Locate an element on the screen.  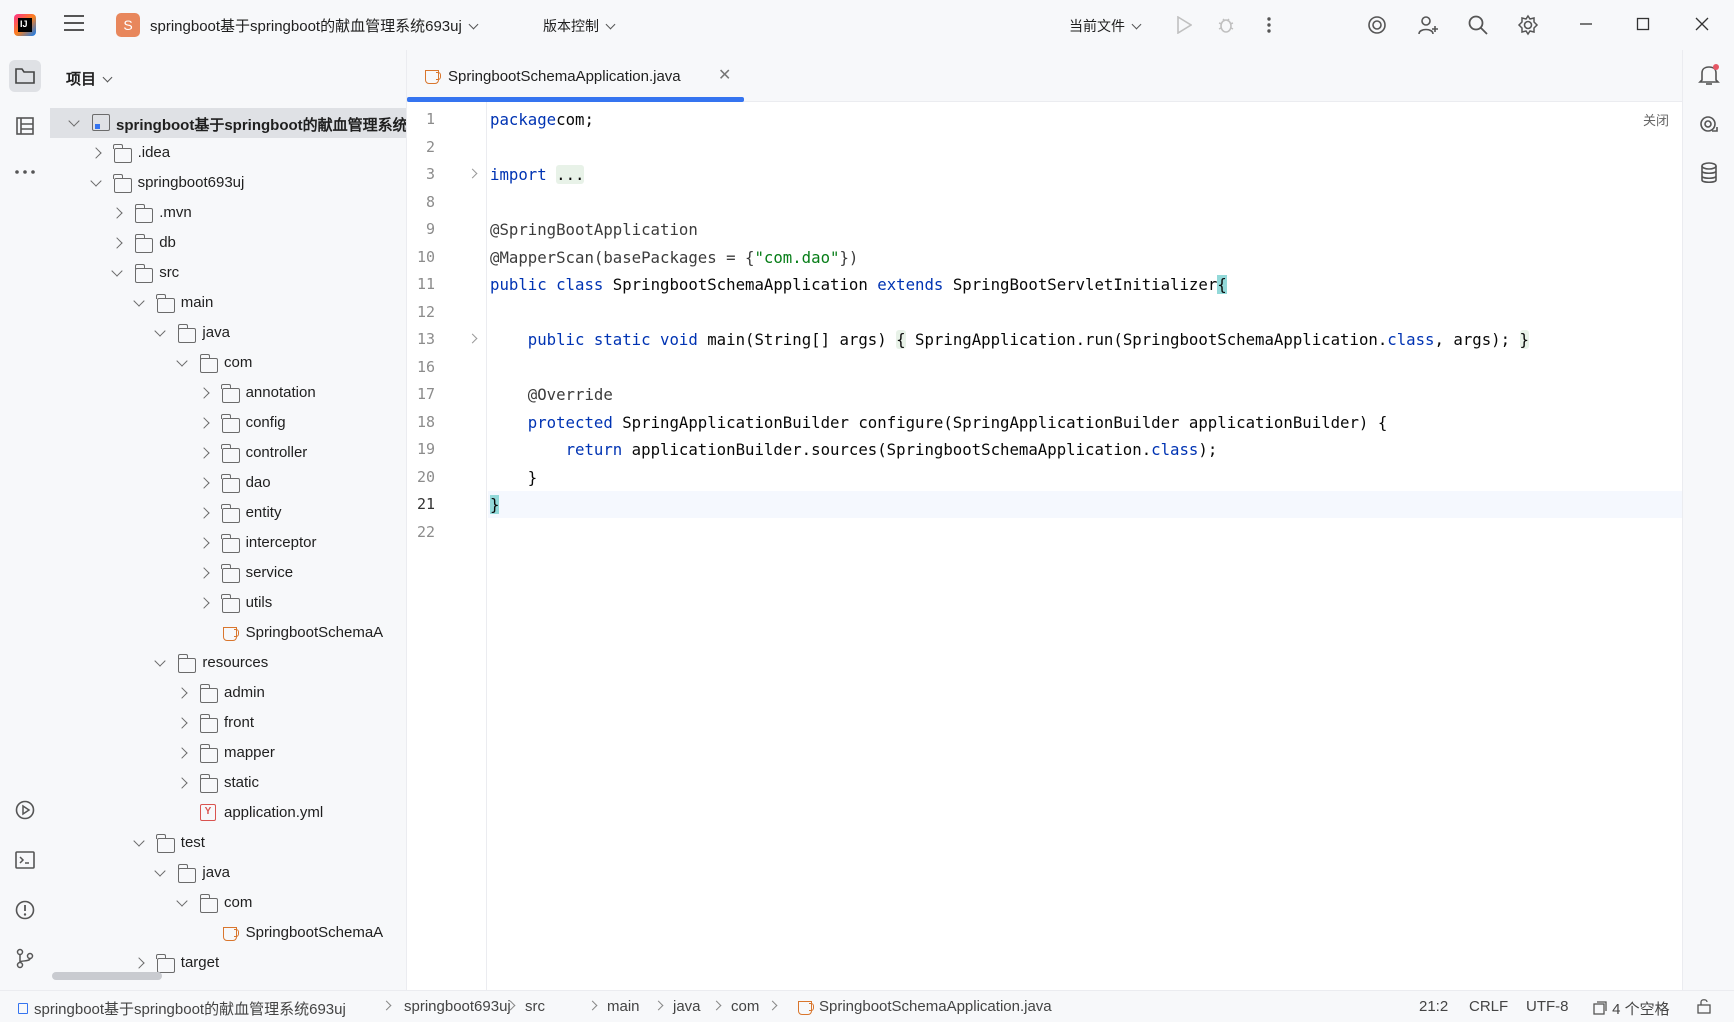
tree-item: front is located at coordinates (228, 723).